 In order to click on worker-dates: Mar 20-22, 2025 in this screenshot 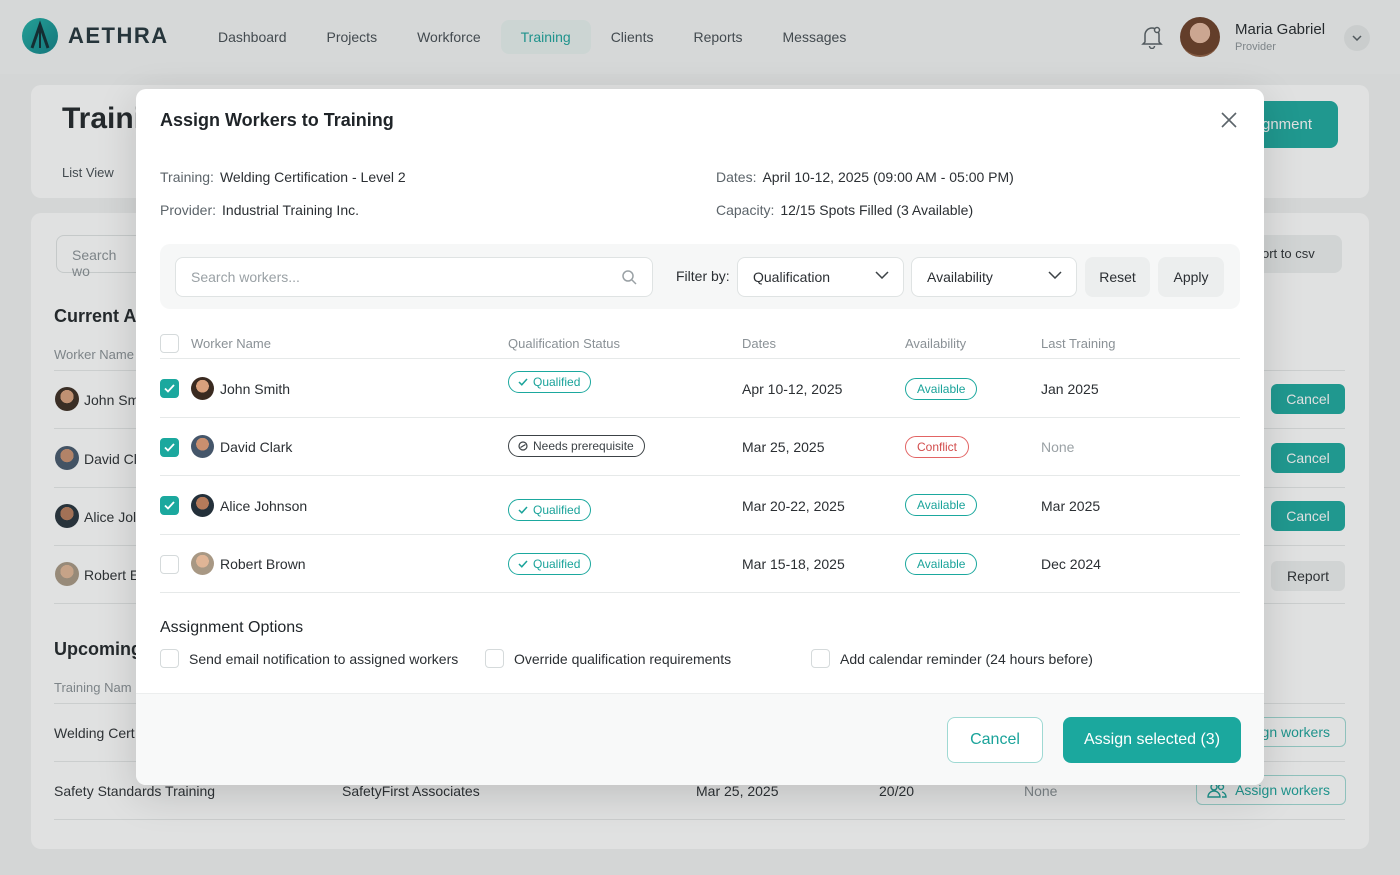, I will do `click(793, 506)`.